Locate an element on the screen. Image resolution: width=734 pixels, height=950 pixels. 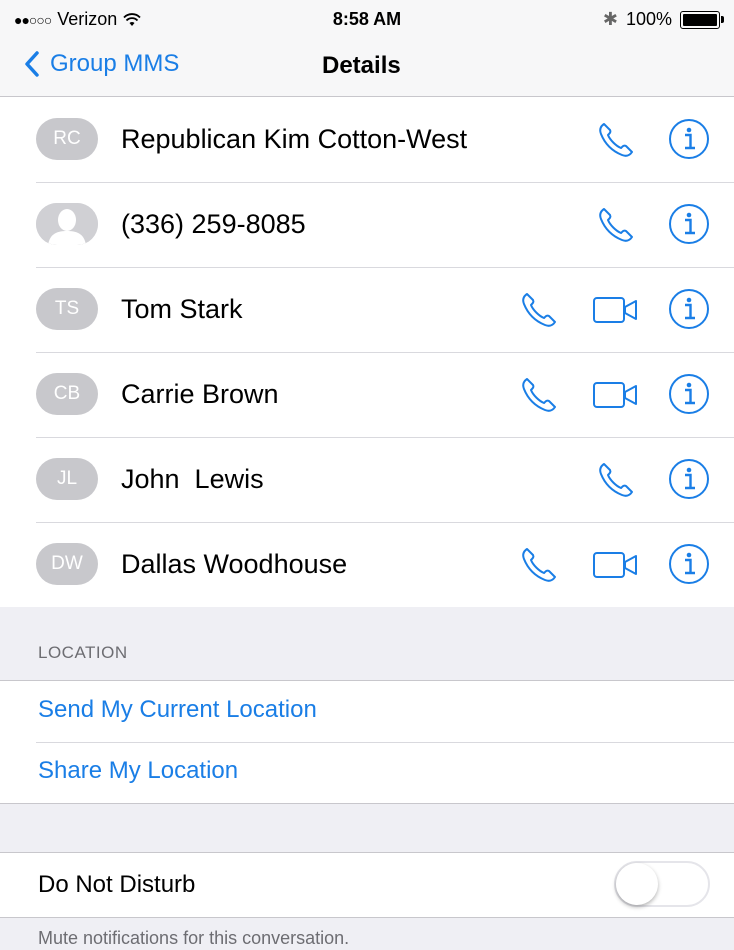
contact-row: DW Dallas Woodhouse is located at coordinates (367, 564).